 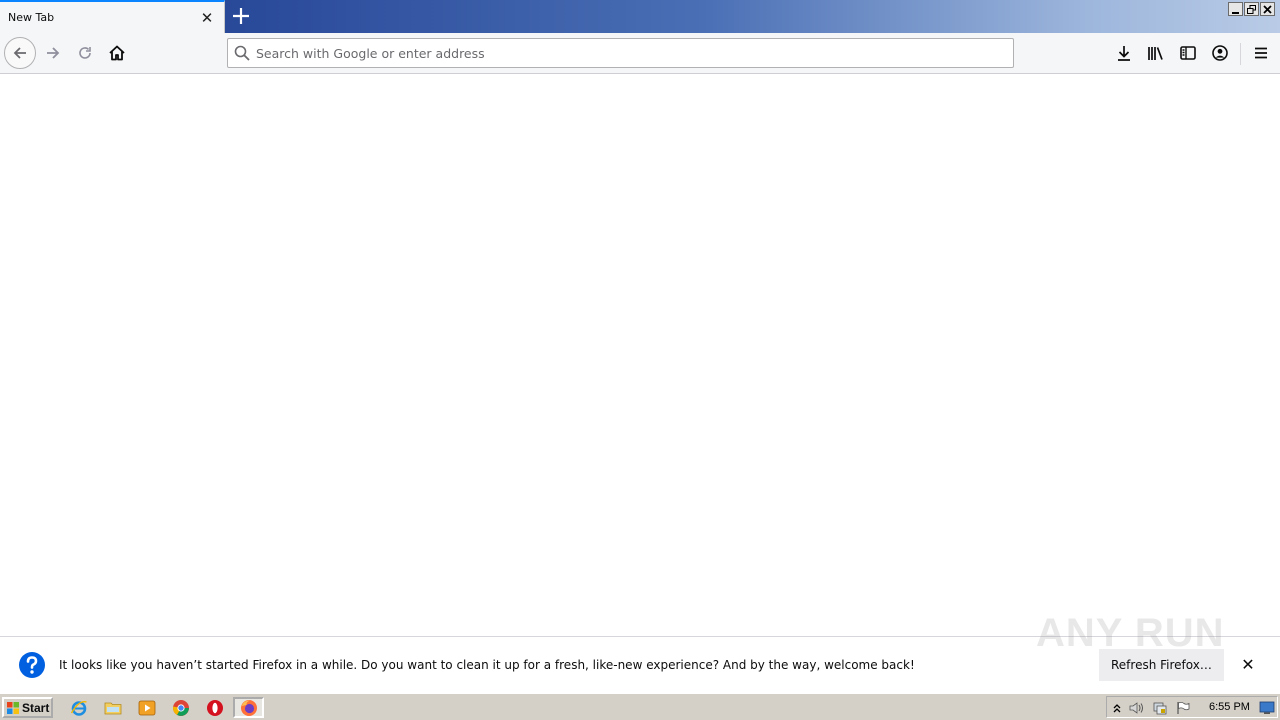 I want to click on start-button: Start, so click(x=27, y=707).